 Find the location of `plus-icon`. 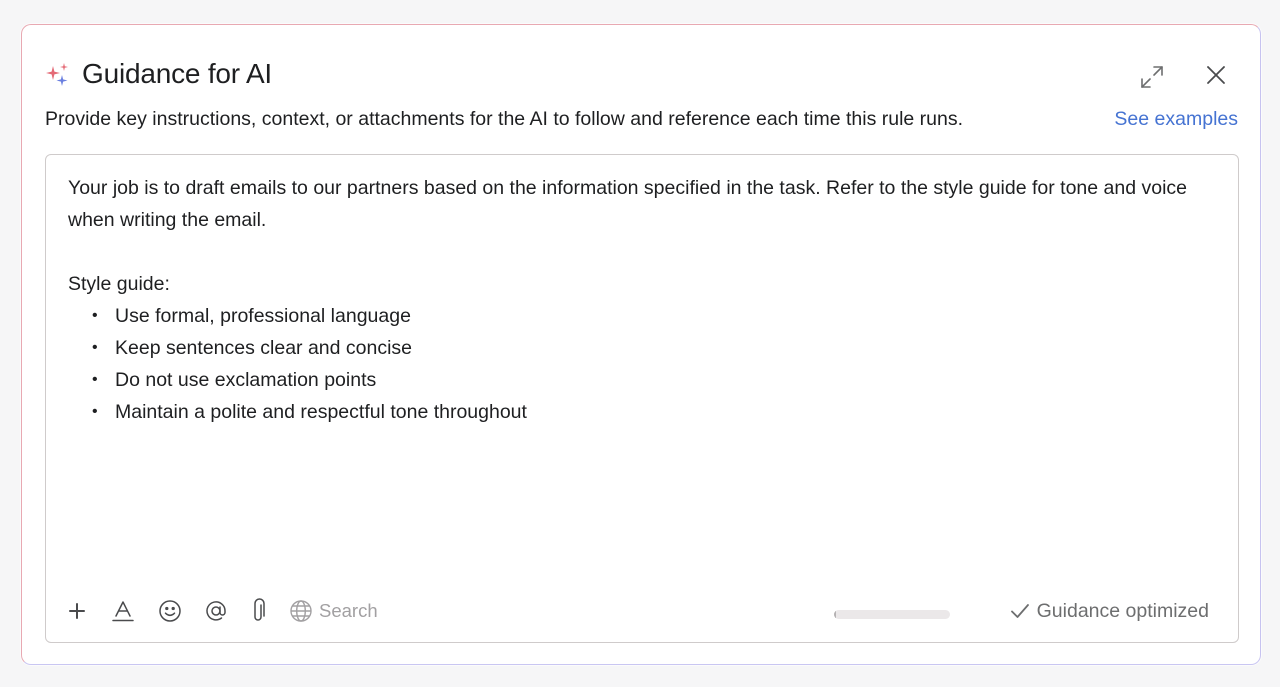

plus-icon is located at coordinates (77, 611).